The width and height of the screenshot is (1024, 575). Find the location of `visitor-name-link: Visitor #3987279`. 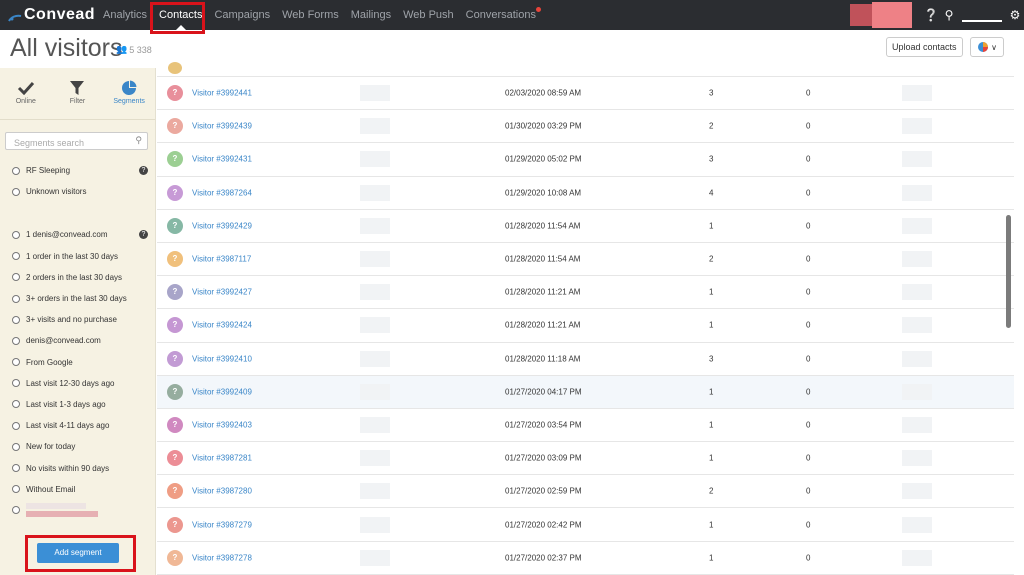

visitor-name-link: Visitor #3987279 is located at coordinates (222, 524).